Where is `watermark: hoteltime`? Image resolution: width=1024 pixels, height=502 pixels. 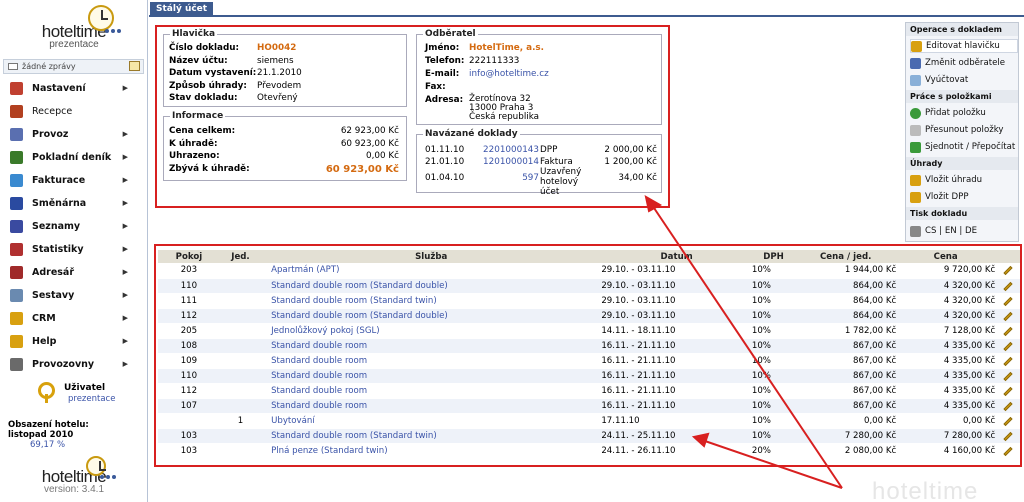 watermark: hoteltime is located at coordinates (925, 490).